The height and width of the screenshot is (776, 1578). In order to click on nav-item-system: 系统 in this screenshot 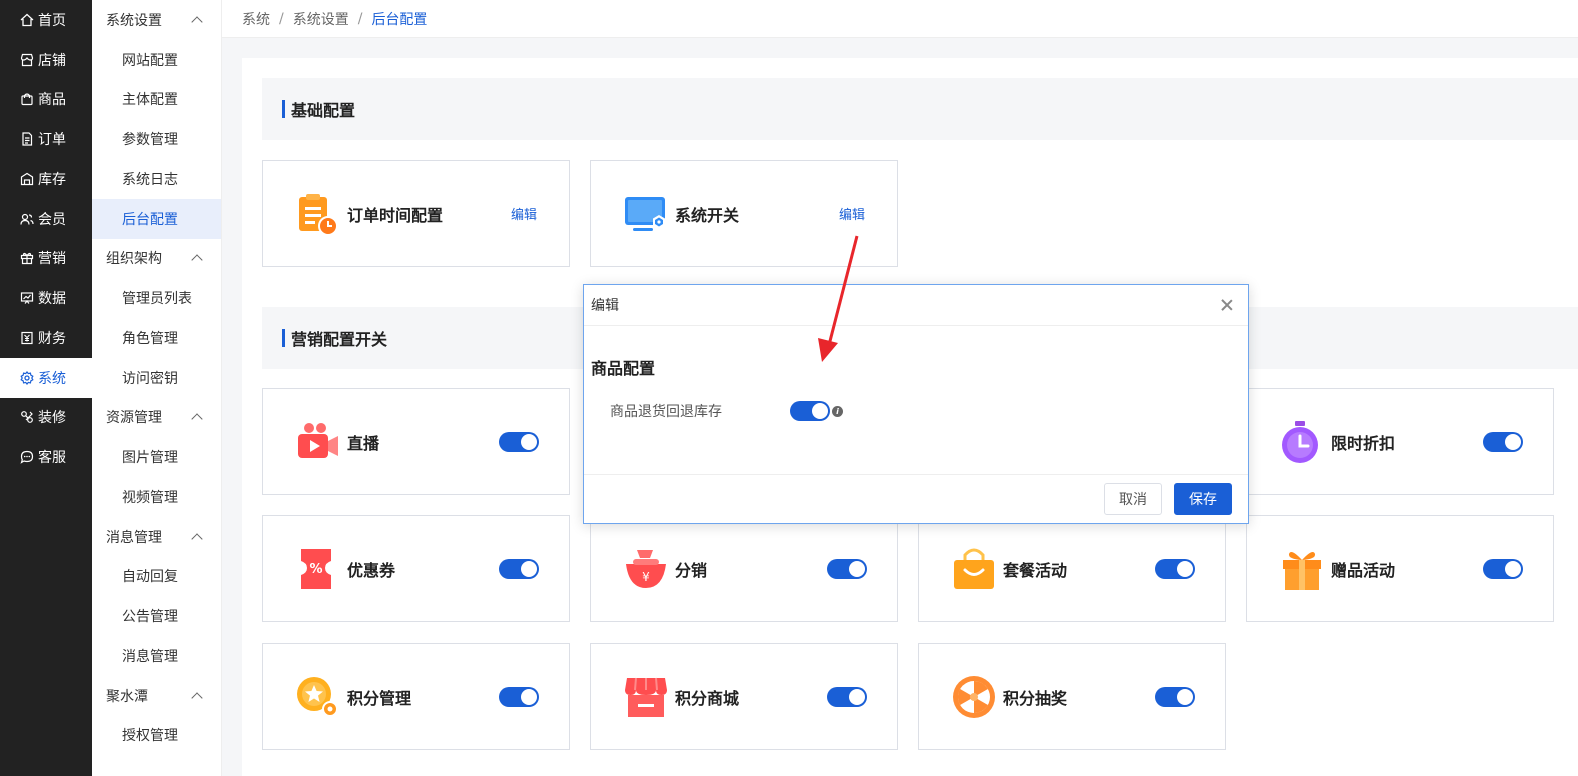, I will do `click(46, 377)`.